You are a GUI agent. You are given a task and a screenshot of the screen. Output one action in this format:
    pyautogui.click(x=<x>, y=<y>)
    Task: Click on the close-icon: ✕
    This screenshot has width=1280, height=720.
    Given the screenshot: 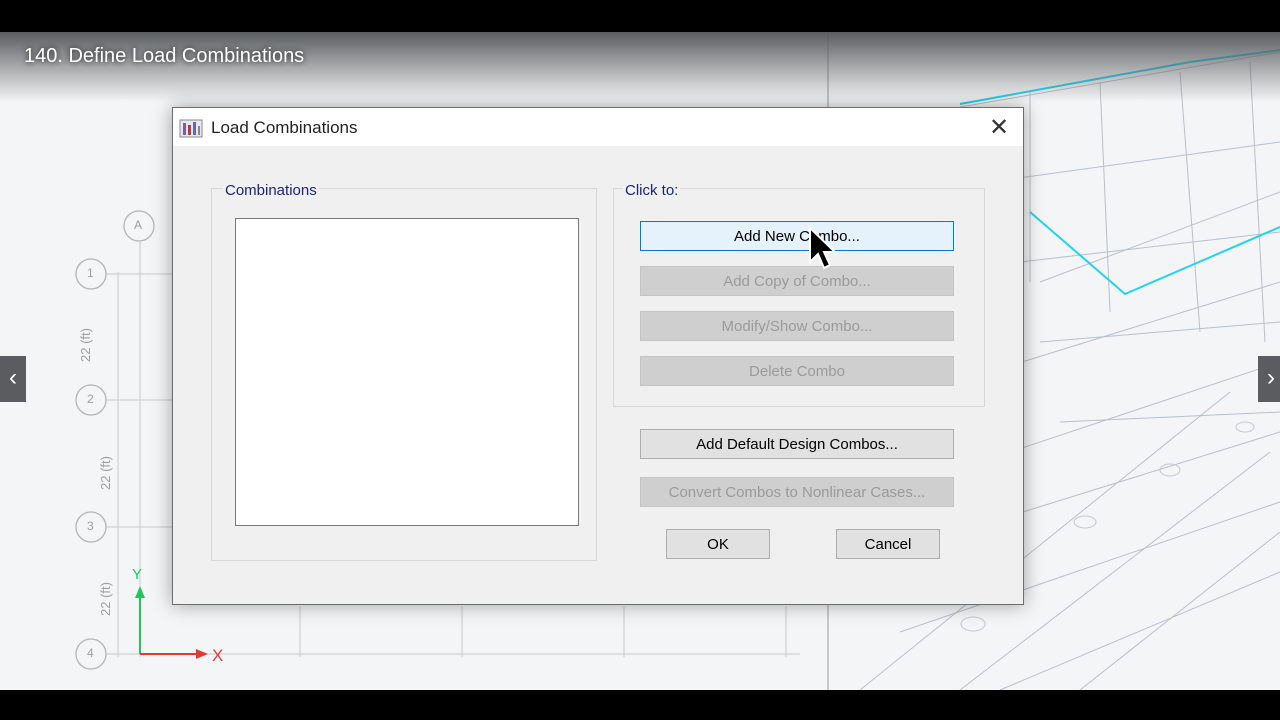 What is the action you would take?
    pyautogui.click(x=999, y=127)
    